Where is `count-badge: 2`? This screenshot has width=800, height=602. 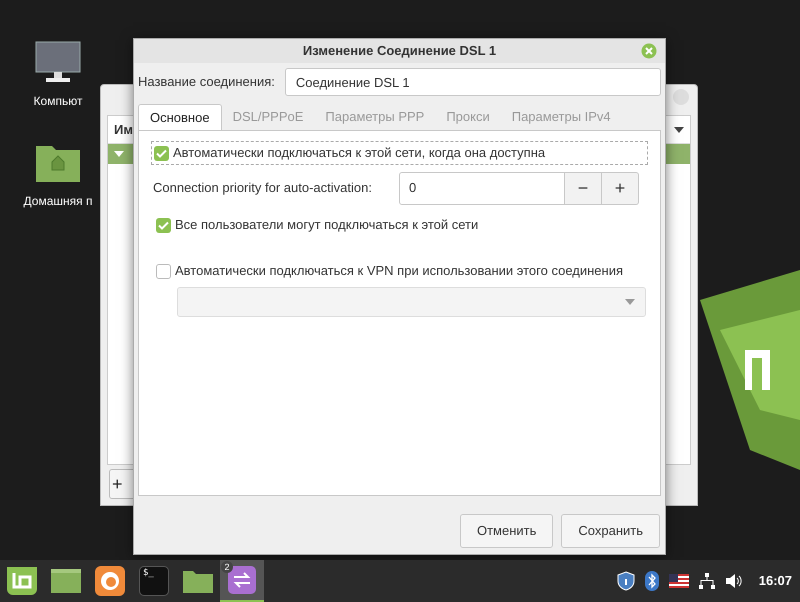
count-badge: 2 is located at coordinates (227, 567).